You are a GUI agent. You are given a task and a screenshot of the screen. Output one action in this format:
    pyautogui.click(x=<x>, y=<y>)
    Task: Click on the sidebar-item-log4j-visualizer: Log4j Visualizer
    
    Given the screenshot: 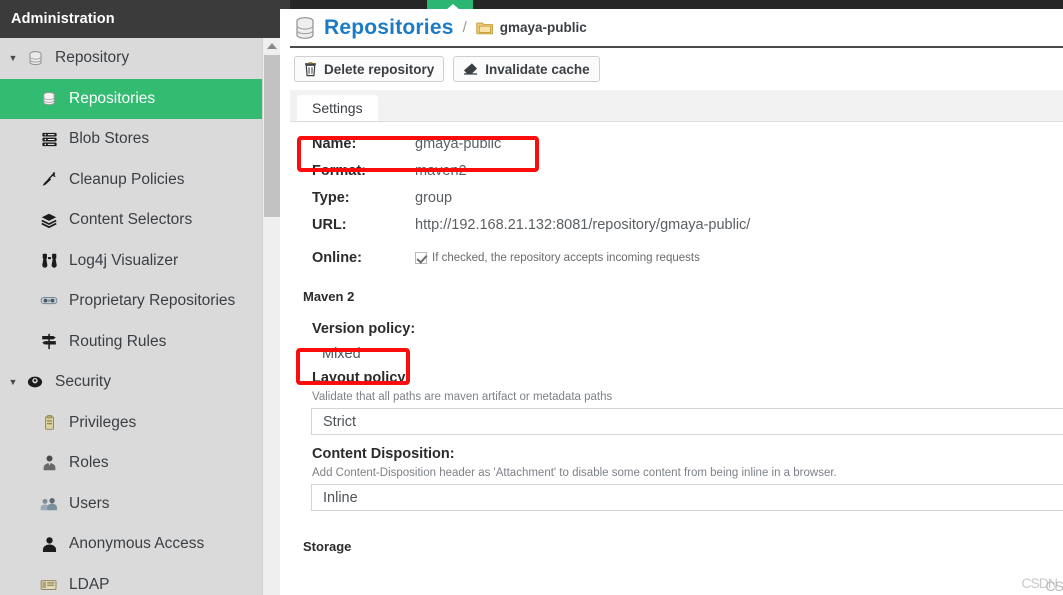 What is the action you would take?
    pyautogui.click(x=131, y=261)
    